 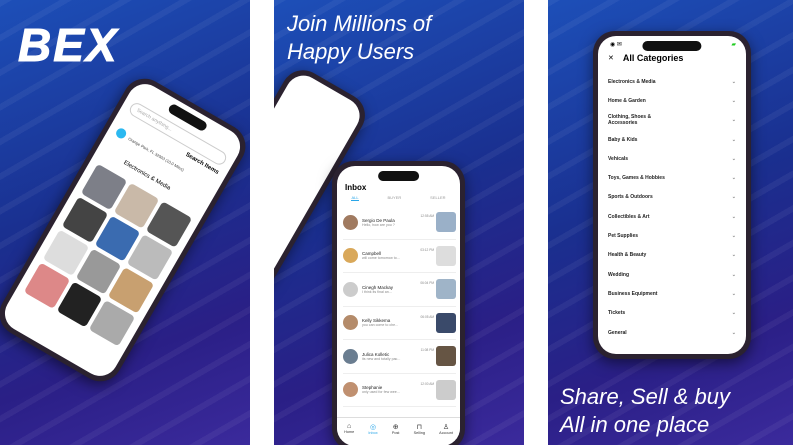 I want to click on nav-label: Home, so click(x=349, y=432).